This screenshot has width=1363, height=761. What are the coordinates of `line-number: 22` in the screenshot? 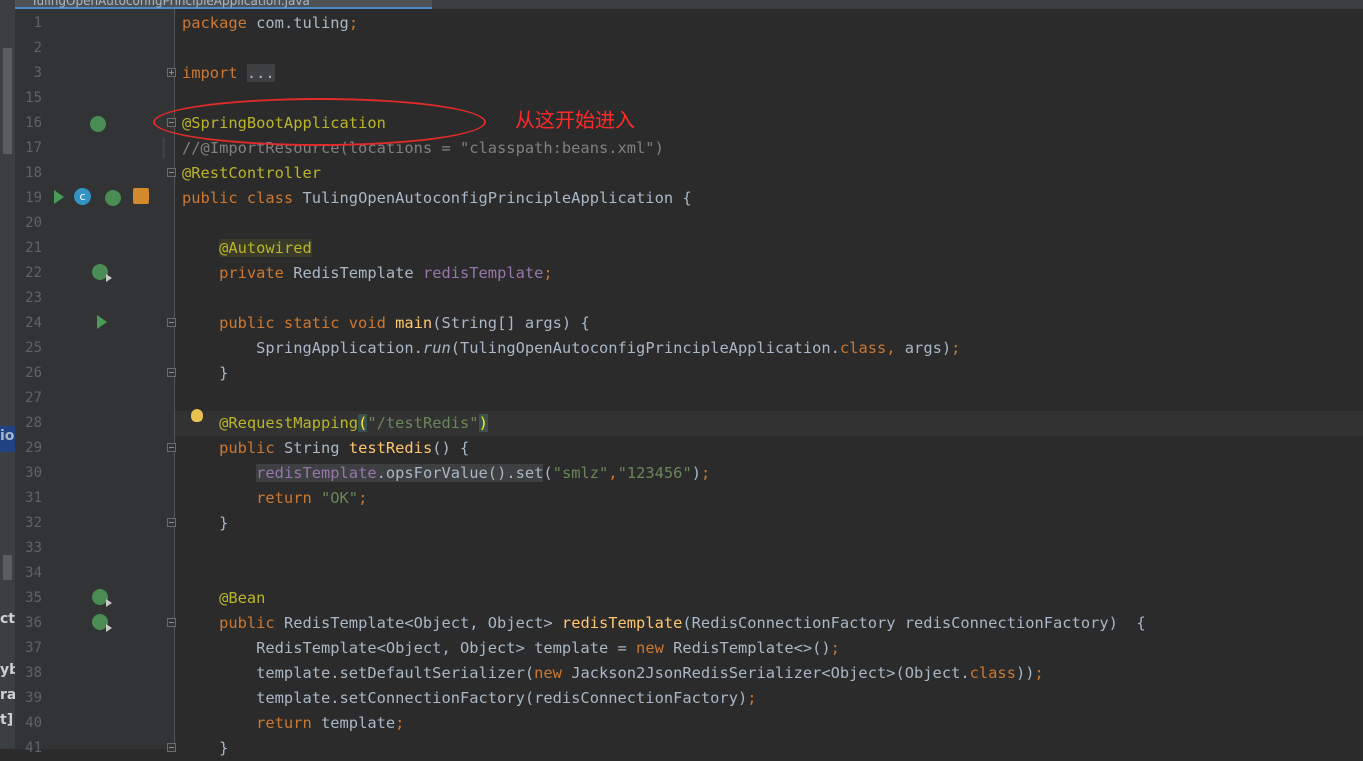 It's located at (28, 273).